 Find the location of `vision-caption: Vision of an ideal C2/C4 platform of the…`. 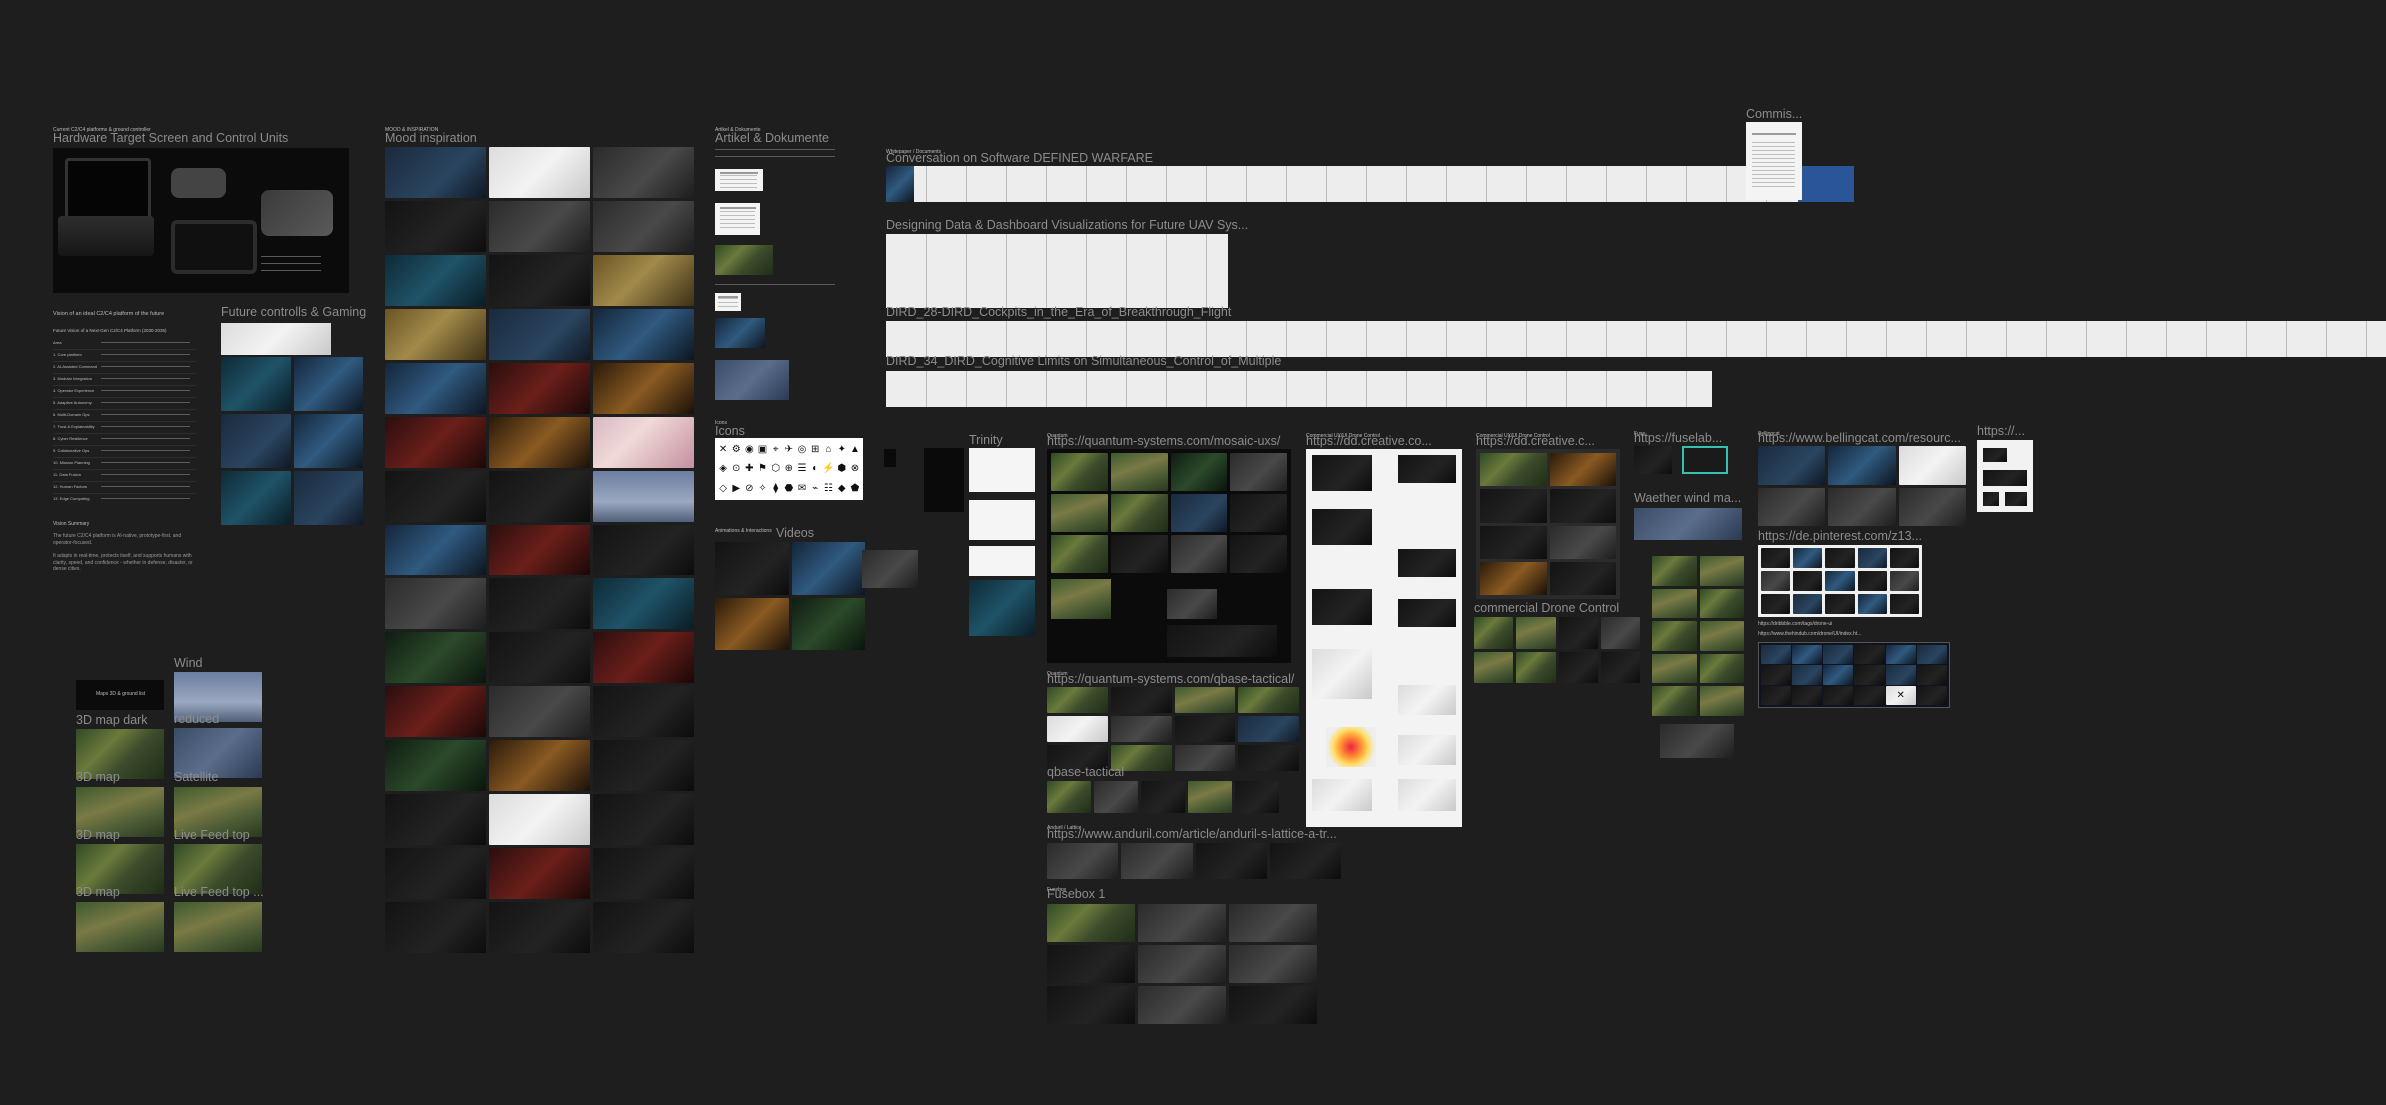

vision-caption: Vision of an ideal C2/C4 platform of the… is located at coordinates (108, 314).